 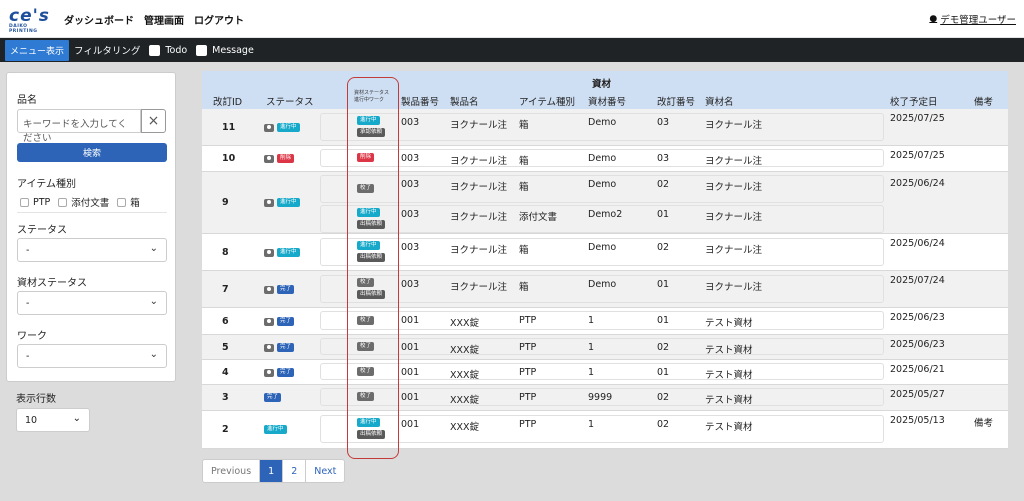 I want to click on rows-per-page-select: 10 ⌄, so click(x=53, y=420).